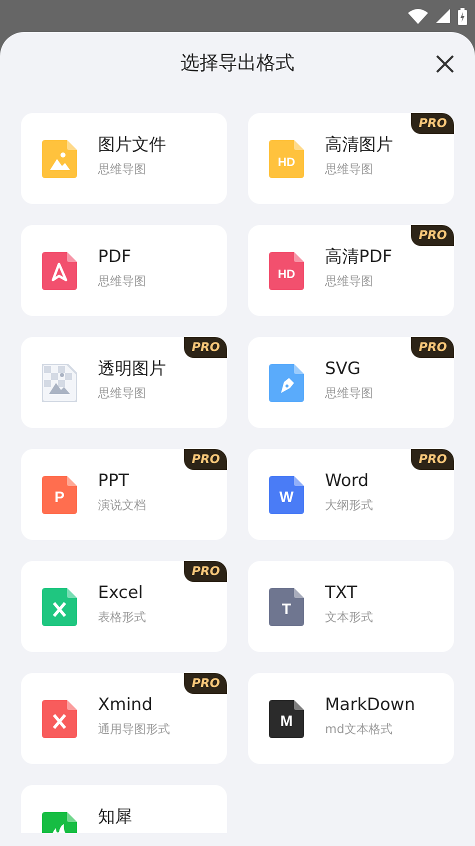 This screenshot has height=846, width=475. I want to click on letter-file-icon: T, so click(286, 607).